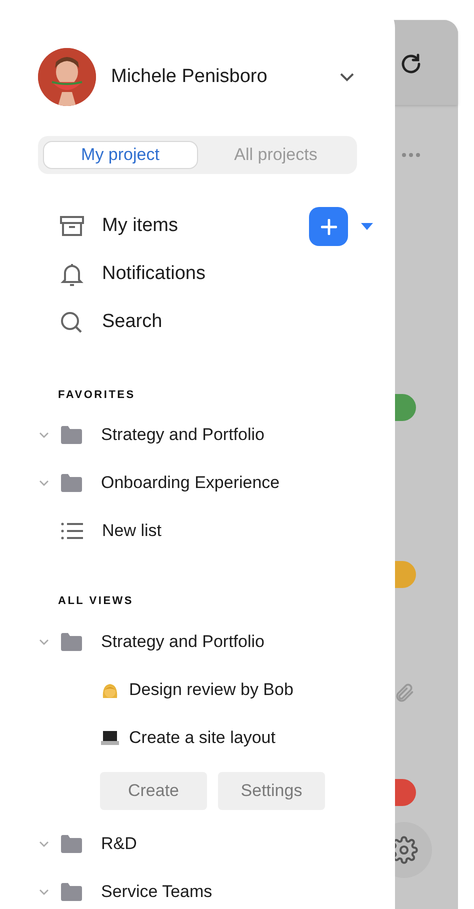 Image resolution: width=474 pixels, height=909 pixels. What do you see at coordinates (72, 226) in the screenshot?
I see `archive-icon` at bounding box center [72, 226].